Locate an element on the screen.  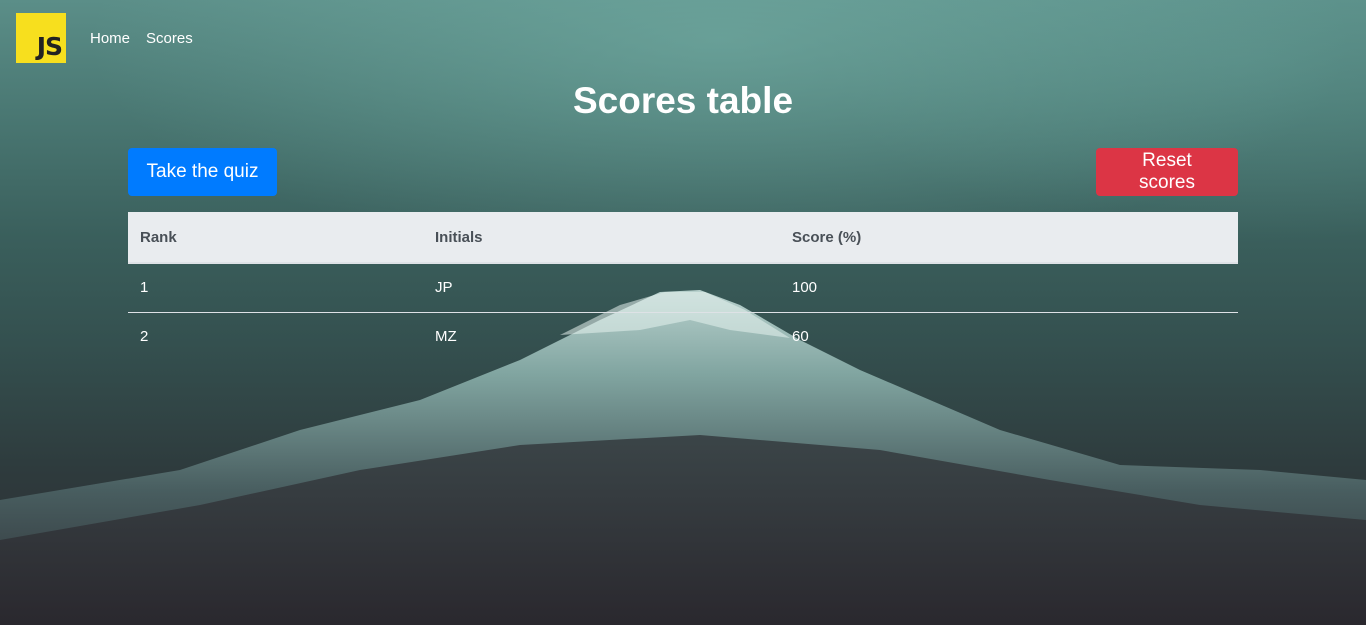
table-header: Rank Initials Score (%) is located at coordinates (683, 238).